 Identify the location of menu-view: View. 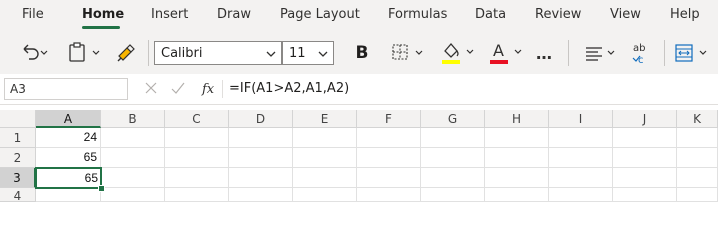
(625, 16).